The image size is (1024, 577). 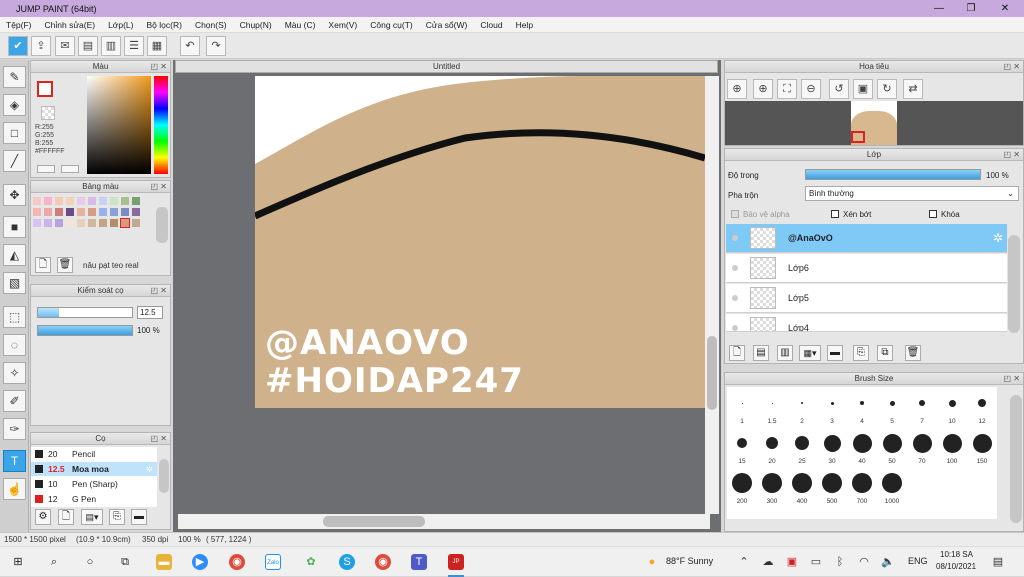 I want to click on primary-color-swatch, so click(x=45, y=89).